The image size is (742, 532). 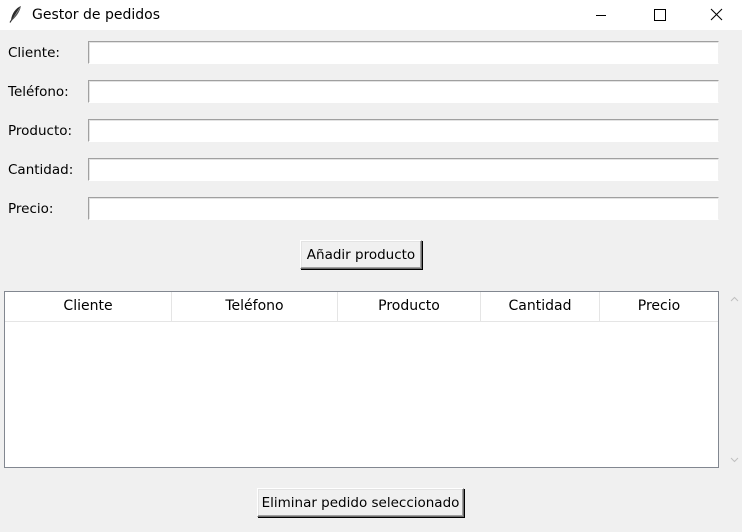 What do you see at coordinates (403, 169) in the screenshot?
I see `cantidad-input` at bounding box center [403, 169].